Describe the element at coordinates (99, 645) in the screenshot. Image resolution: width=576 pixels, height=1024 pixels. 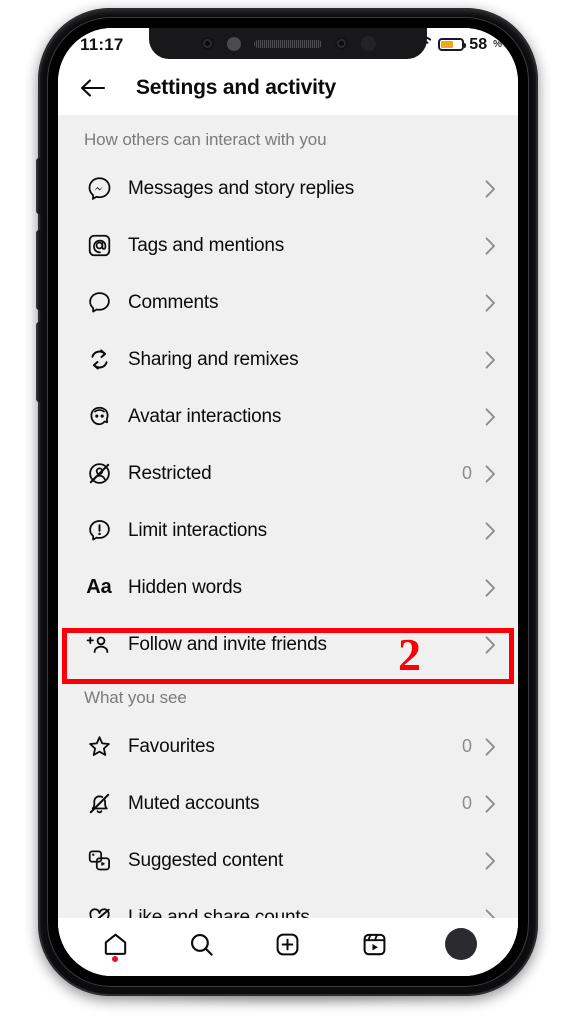
I see `add-person-icon` at that location.